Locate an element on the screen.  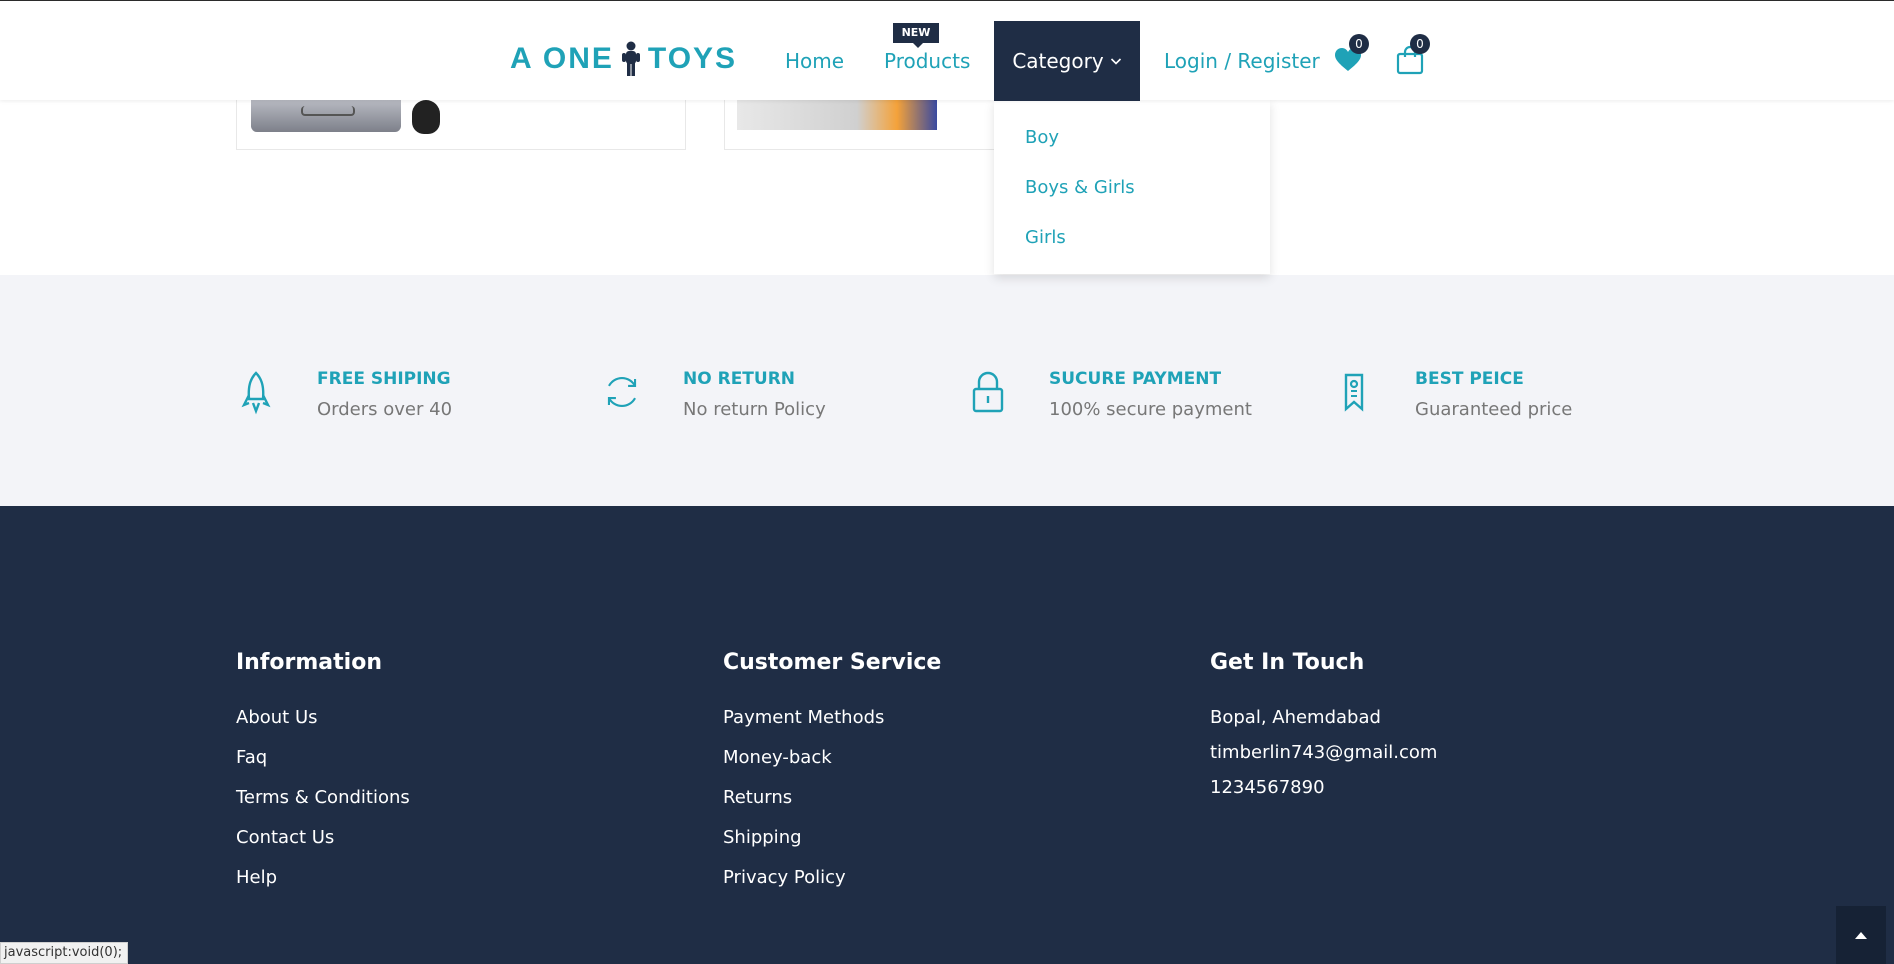
footer-link-faq: Faq is located at coordinates (323, 767).